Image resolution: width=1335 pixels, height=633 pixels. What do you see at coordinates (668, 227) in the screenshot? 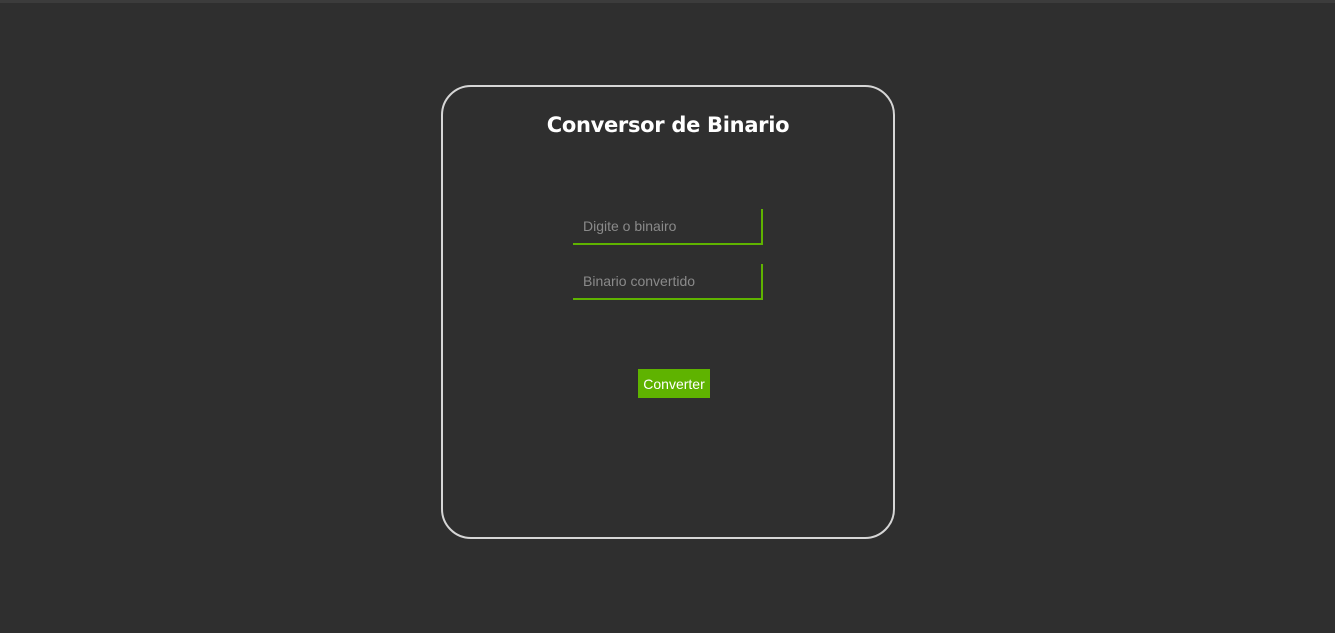
I see `binary-input` at bounding box center [668, 227].